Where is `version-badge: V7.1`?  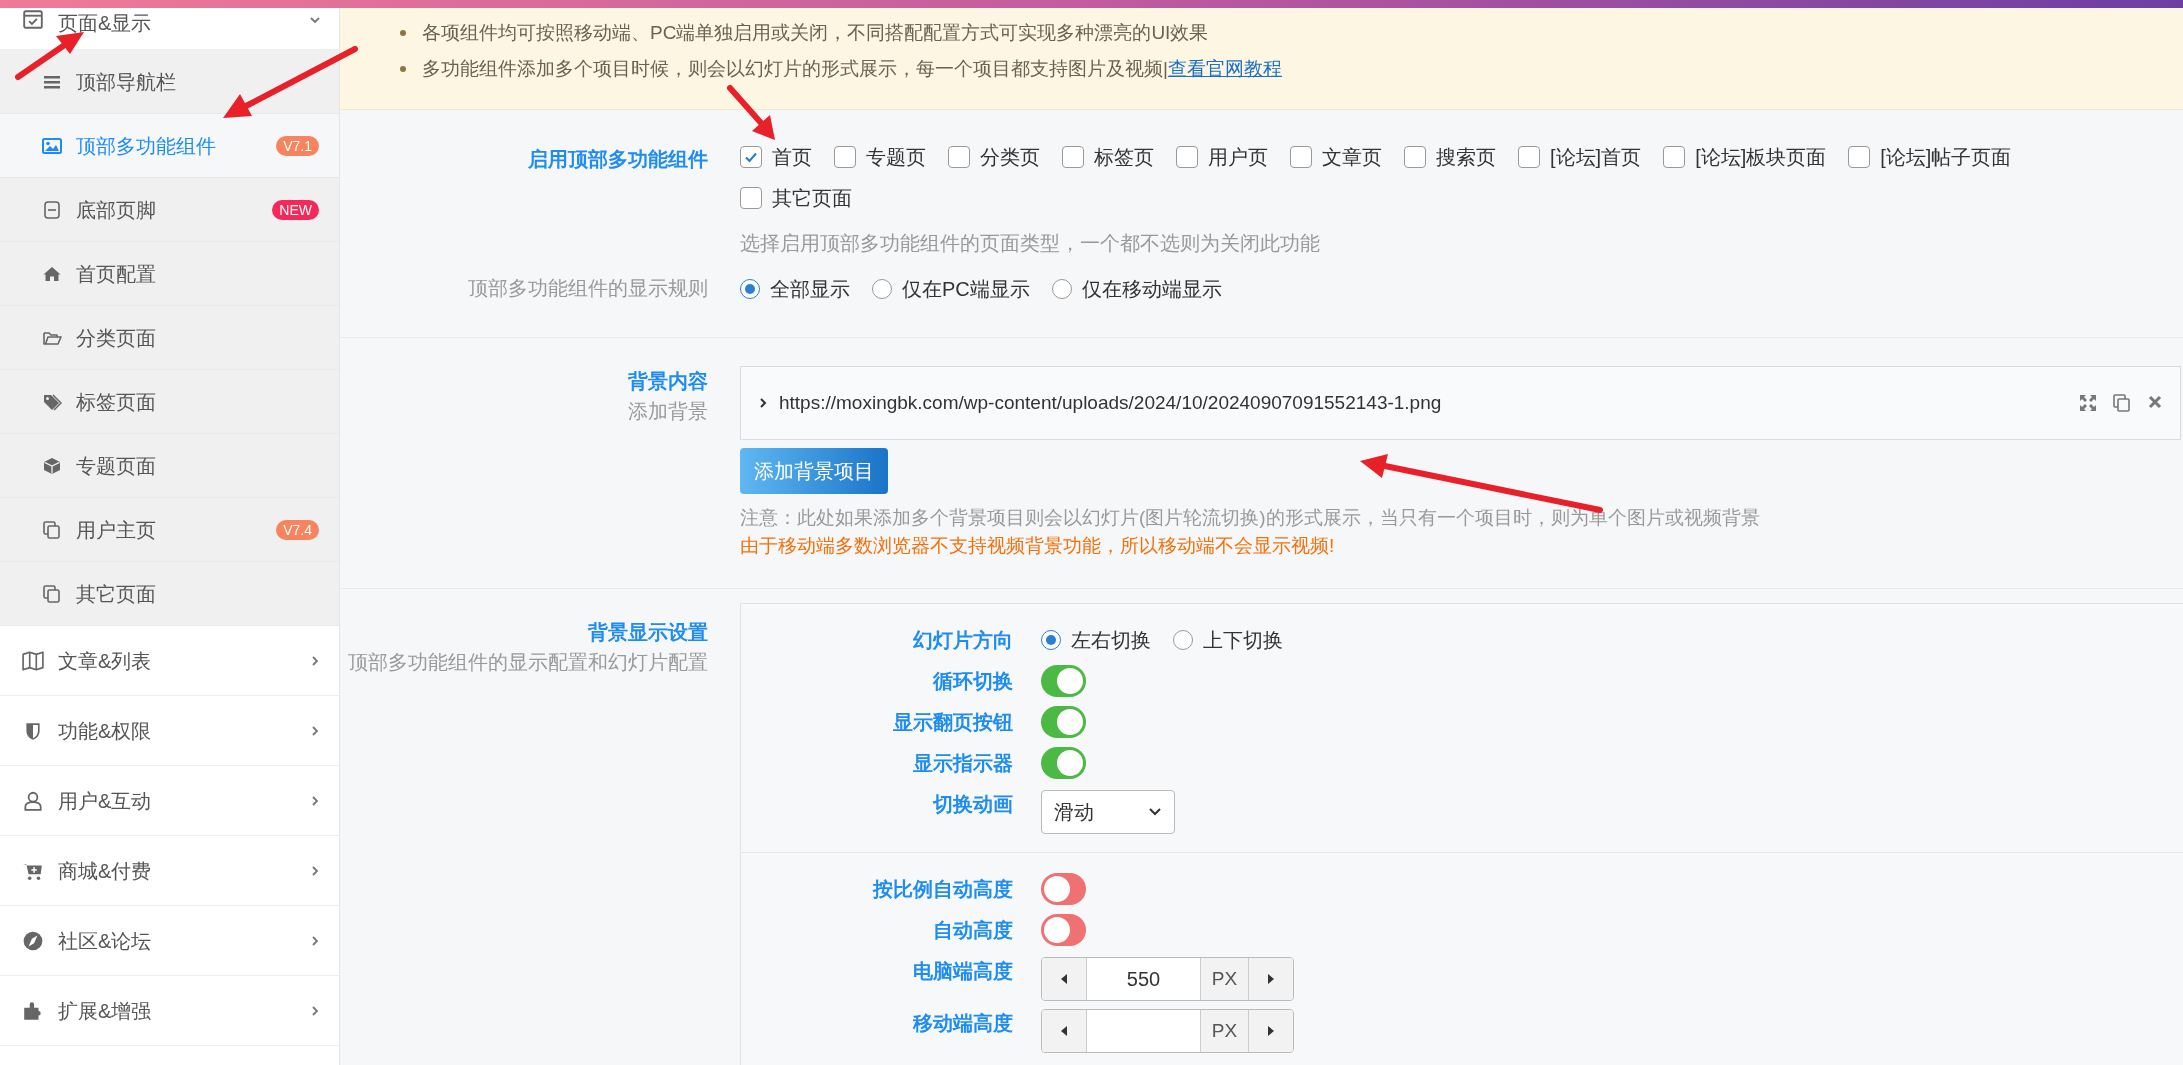
version-badge: V7.1 is located at coordinates (297, 145).